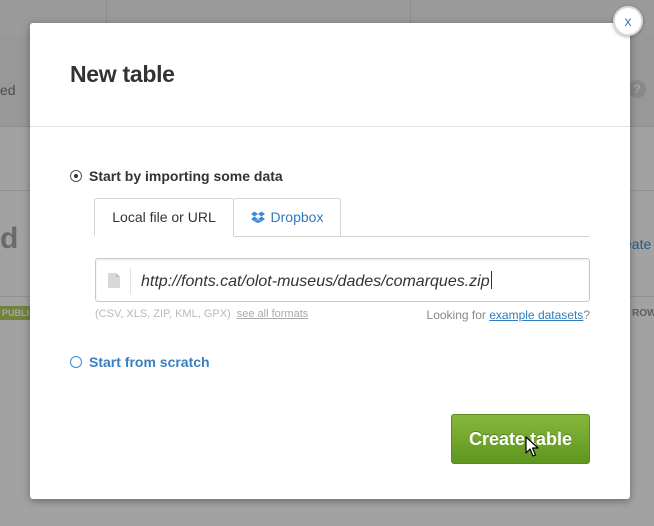 The height and width of the screenshot is (526, 654). Describe the element at coordinates (532, 446) in the screenshot. I see `mouse-cursor-icon` at that location.